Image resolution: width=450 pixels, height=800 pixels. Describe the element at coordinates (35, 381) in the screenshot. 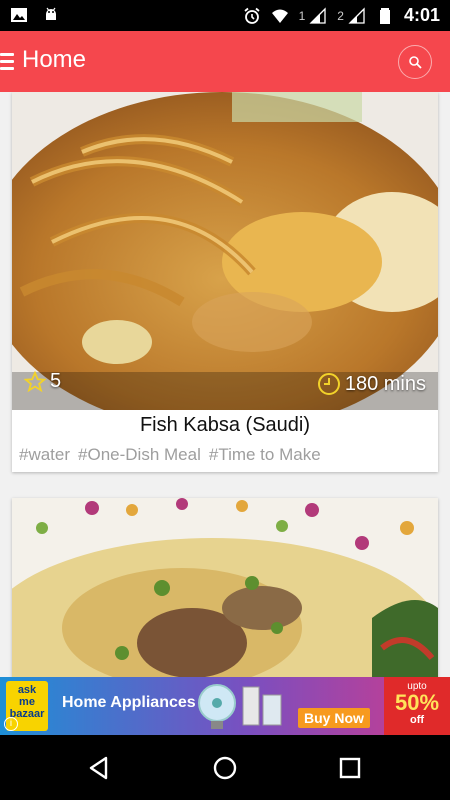

I see `star-icon` at that location.